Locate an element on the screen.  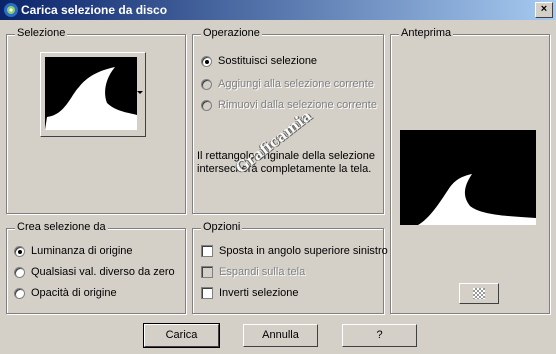
help-button: ? is located at coordinates (379, 335).